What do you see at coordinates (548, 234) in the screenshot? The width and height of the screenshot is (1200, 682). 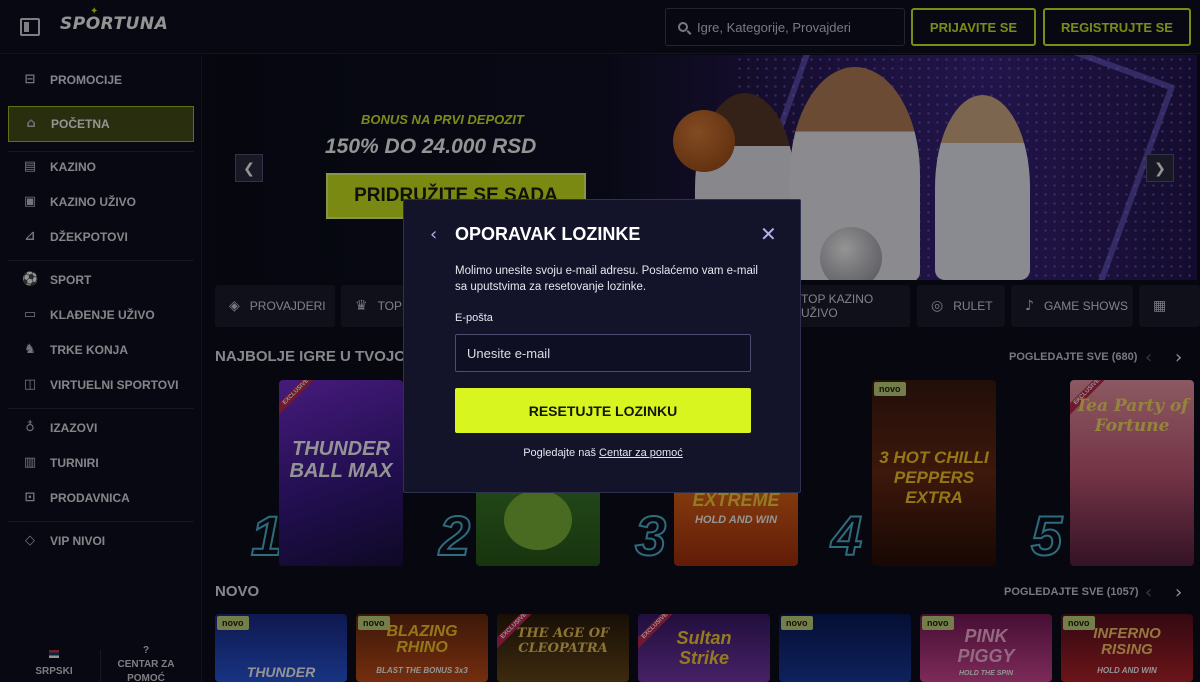 I see `modal-title: OPORAVAK LOZINKE` at bounding box center [548, 234].